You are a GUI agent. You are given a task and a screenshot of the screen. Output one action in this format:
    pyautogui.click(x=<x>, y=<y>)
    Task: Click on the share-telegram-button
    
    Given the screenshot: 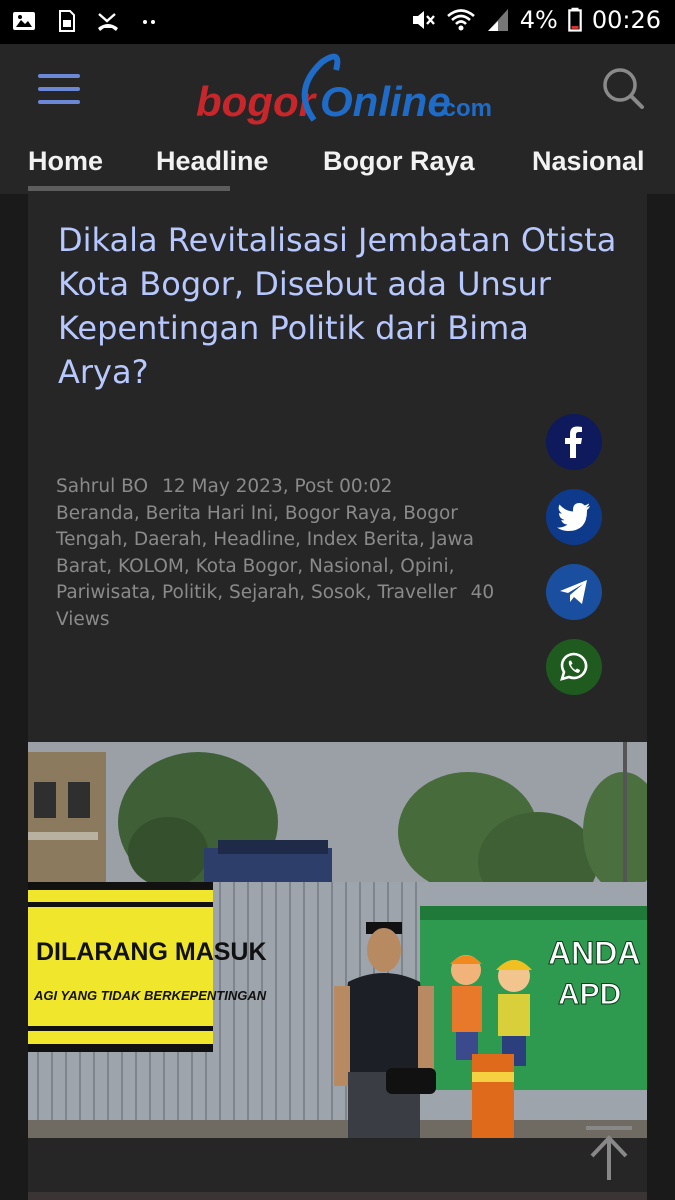 What is the action you would take?
    pyautogui.click(x=574, y=592)
    